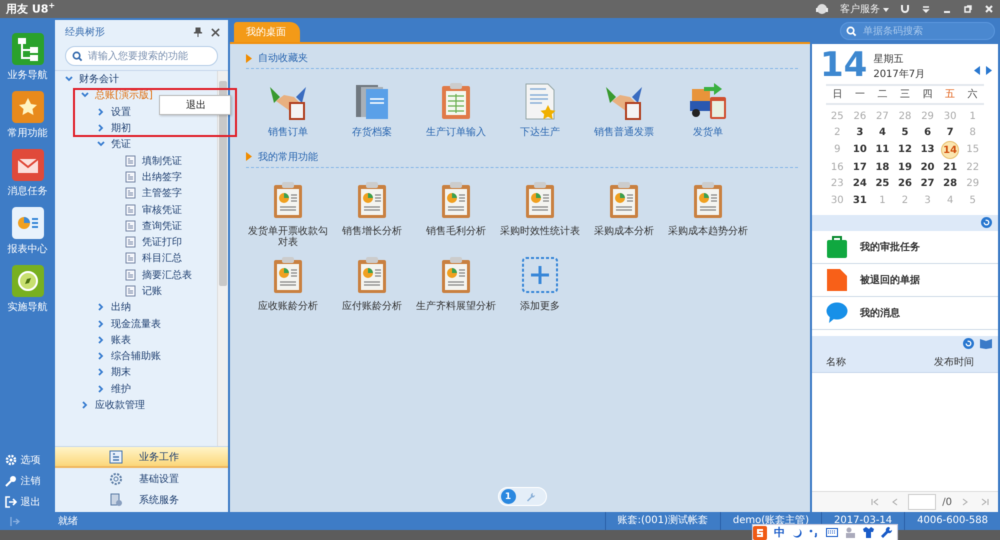 Image resolution: width=1000 pixels, height=540 pixels. Describe the element at coordinates (882, 149) in the screenshot. I see `calendar-date: 11` at that location.